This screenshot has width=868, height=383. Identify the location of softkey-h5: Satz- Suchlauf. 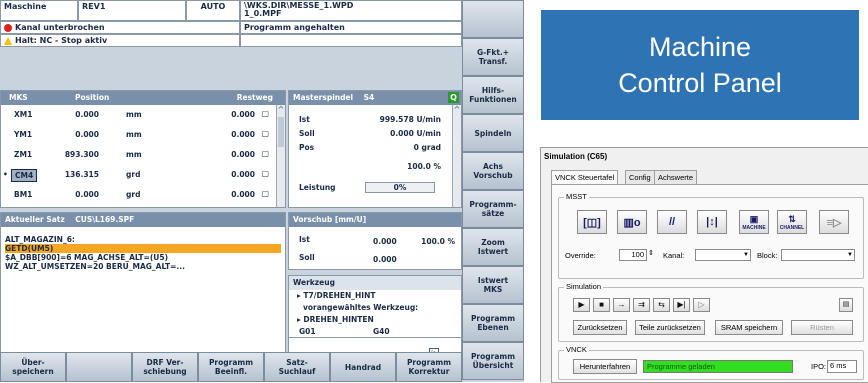
(297, 367).